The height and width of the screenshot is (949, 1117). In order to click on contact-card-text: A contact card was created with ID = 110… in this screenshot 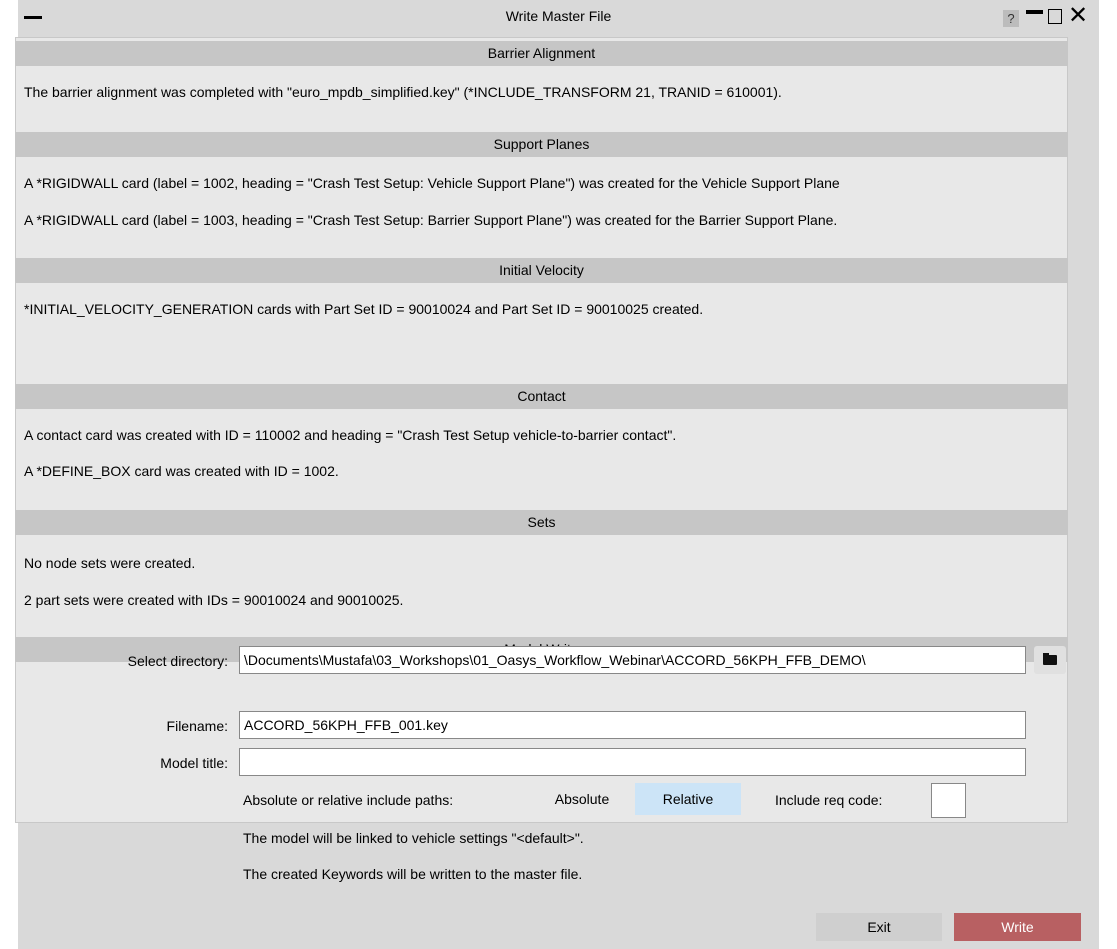, I will do `click(350, 435)`.